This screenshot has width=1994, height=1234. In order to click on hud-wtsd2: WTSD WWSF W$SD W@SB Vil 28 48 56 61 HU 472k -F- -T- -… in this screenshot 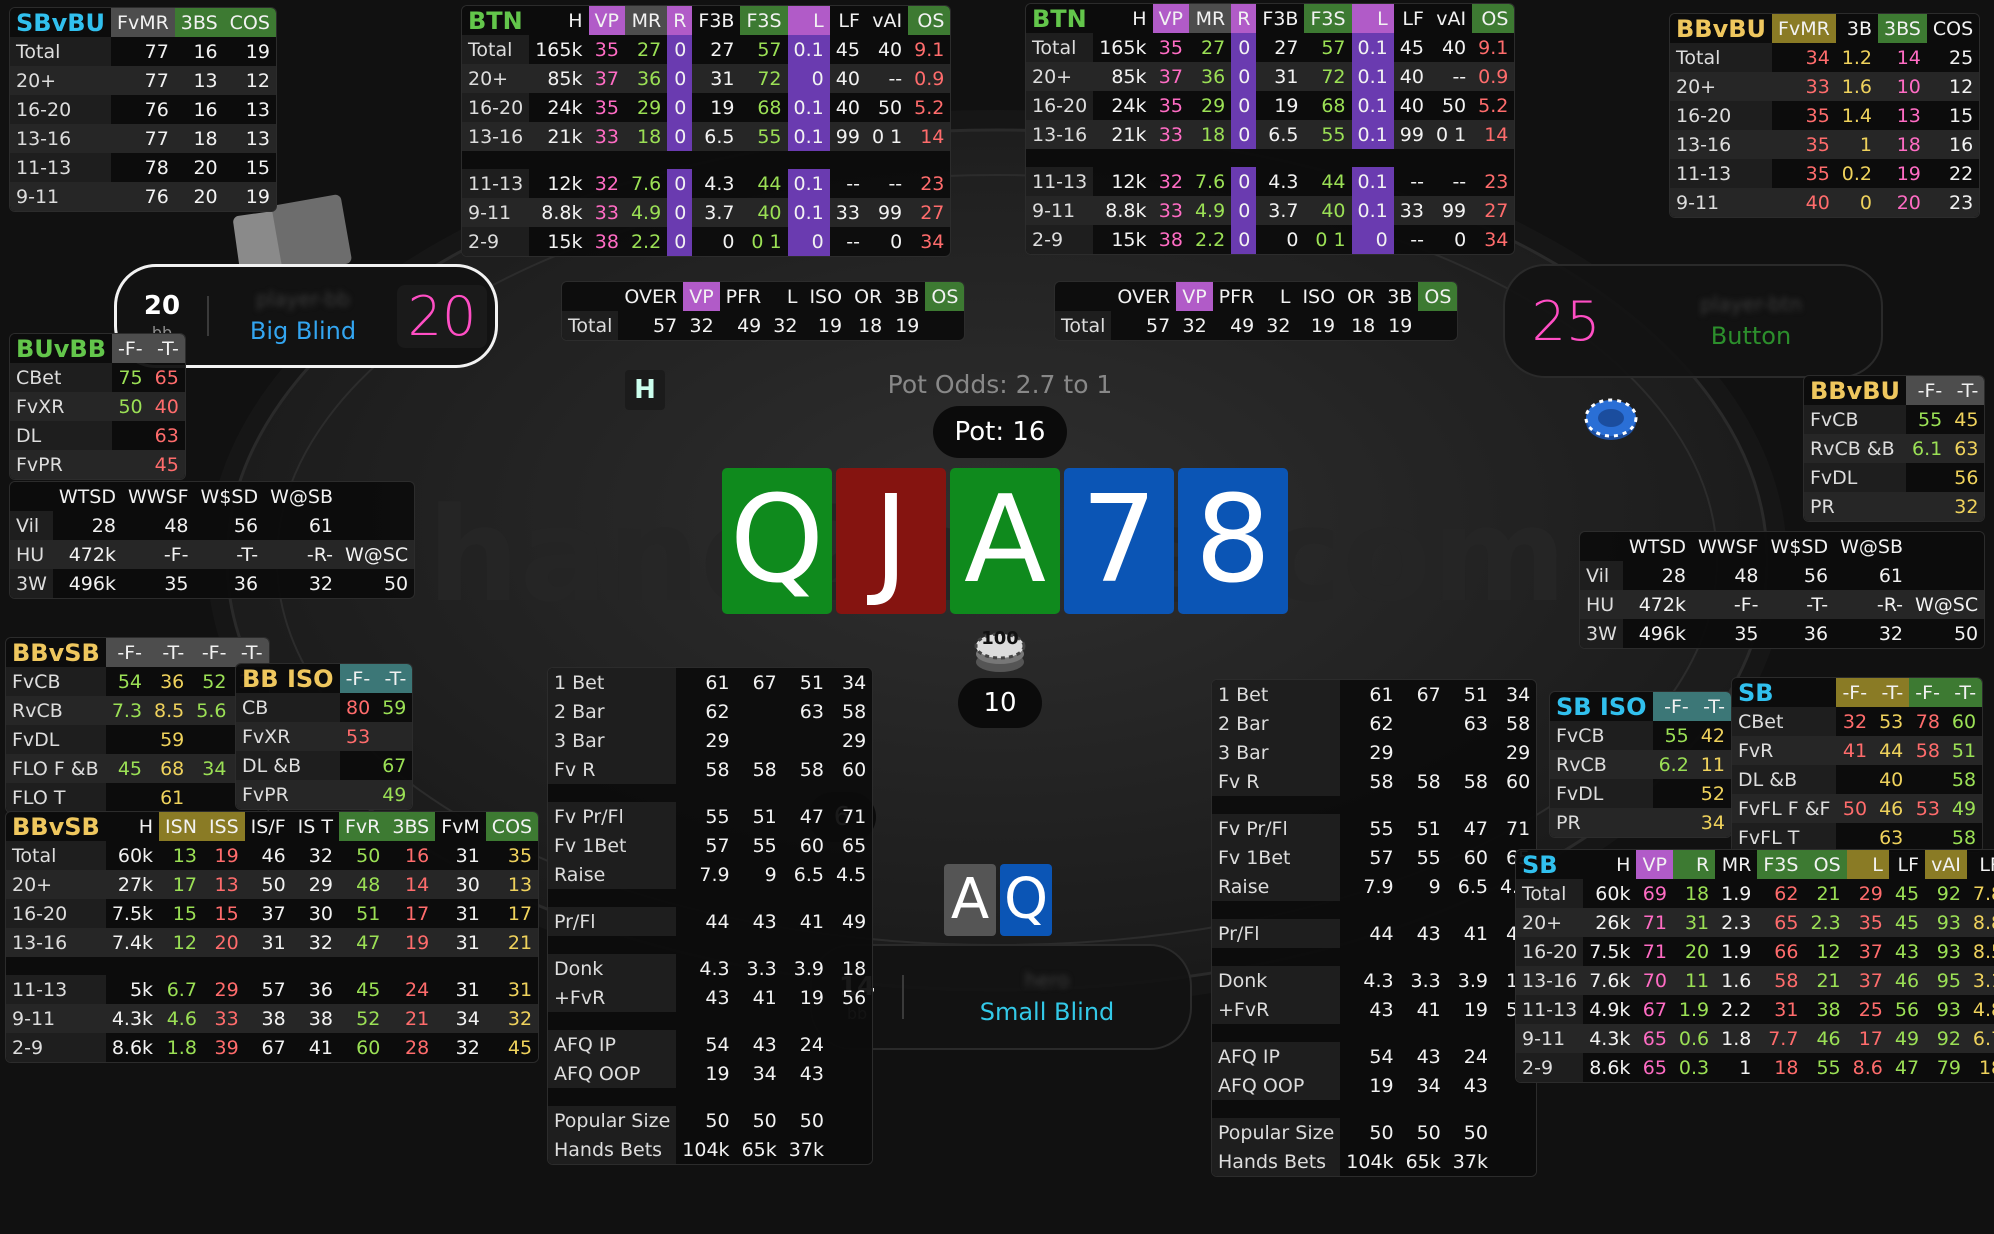, I will do `click(1782, 590)`.